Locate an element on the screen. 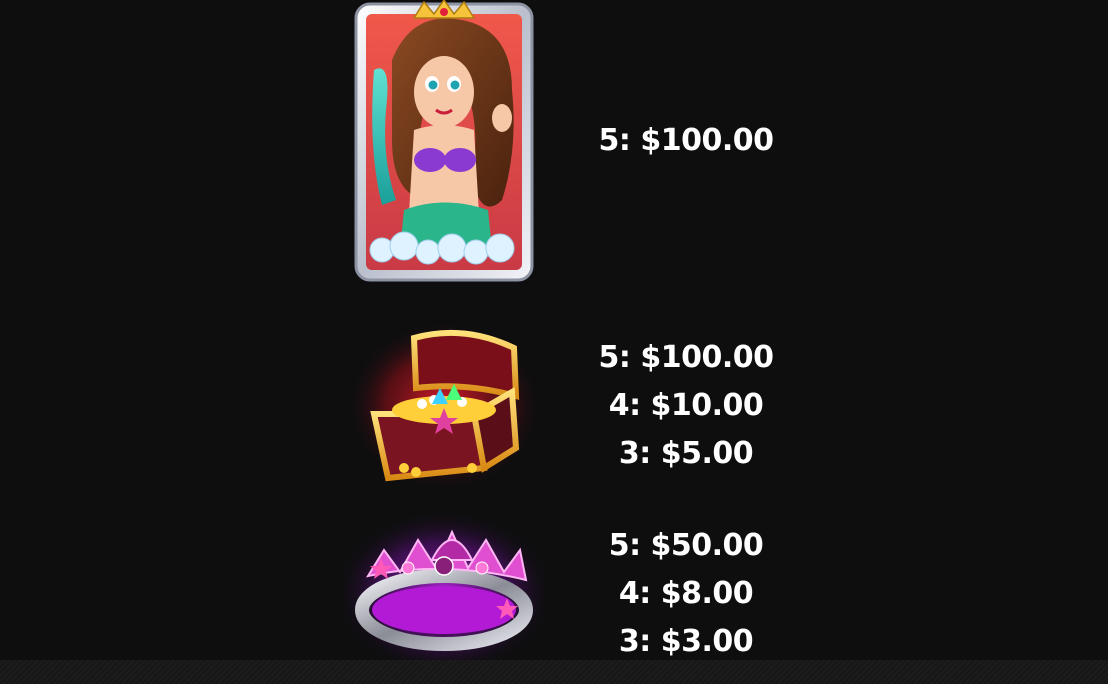 Image resolution: width=1108 pixels, height=684 pixels. payout-line: 3: $3.00 is located at coordinates (686, 641).